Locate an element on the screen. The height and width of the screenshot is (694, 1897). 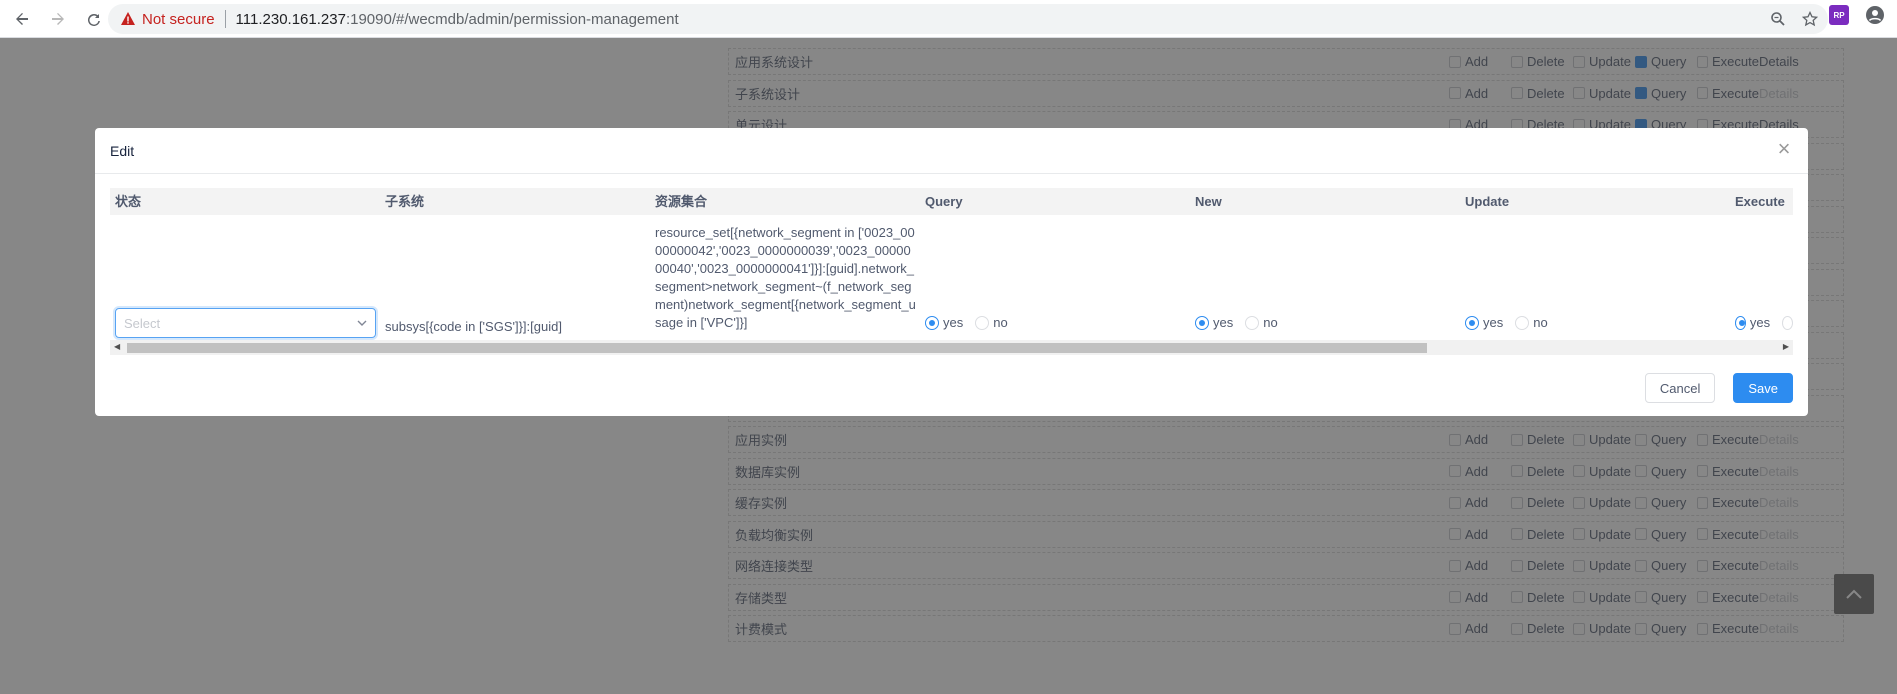
back-icon is located at coordinates (22, 19).